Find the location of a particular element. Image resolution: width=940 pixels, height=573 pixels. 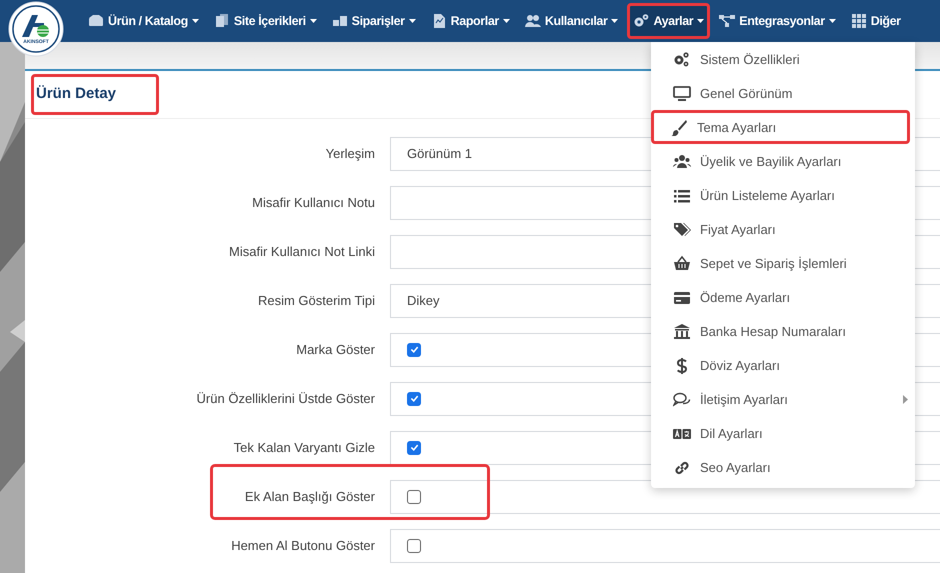

field-label: Misafir Kullanıcı Not Linki is located at coordinates (302, 251).